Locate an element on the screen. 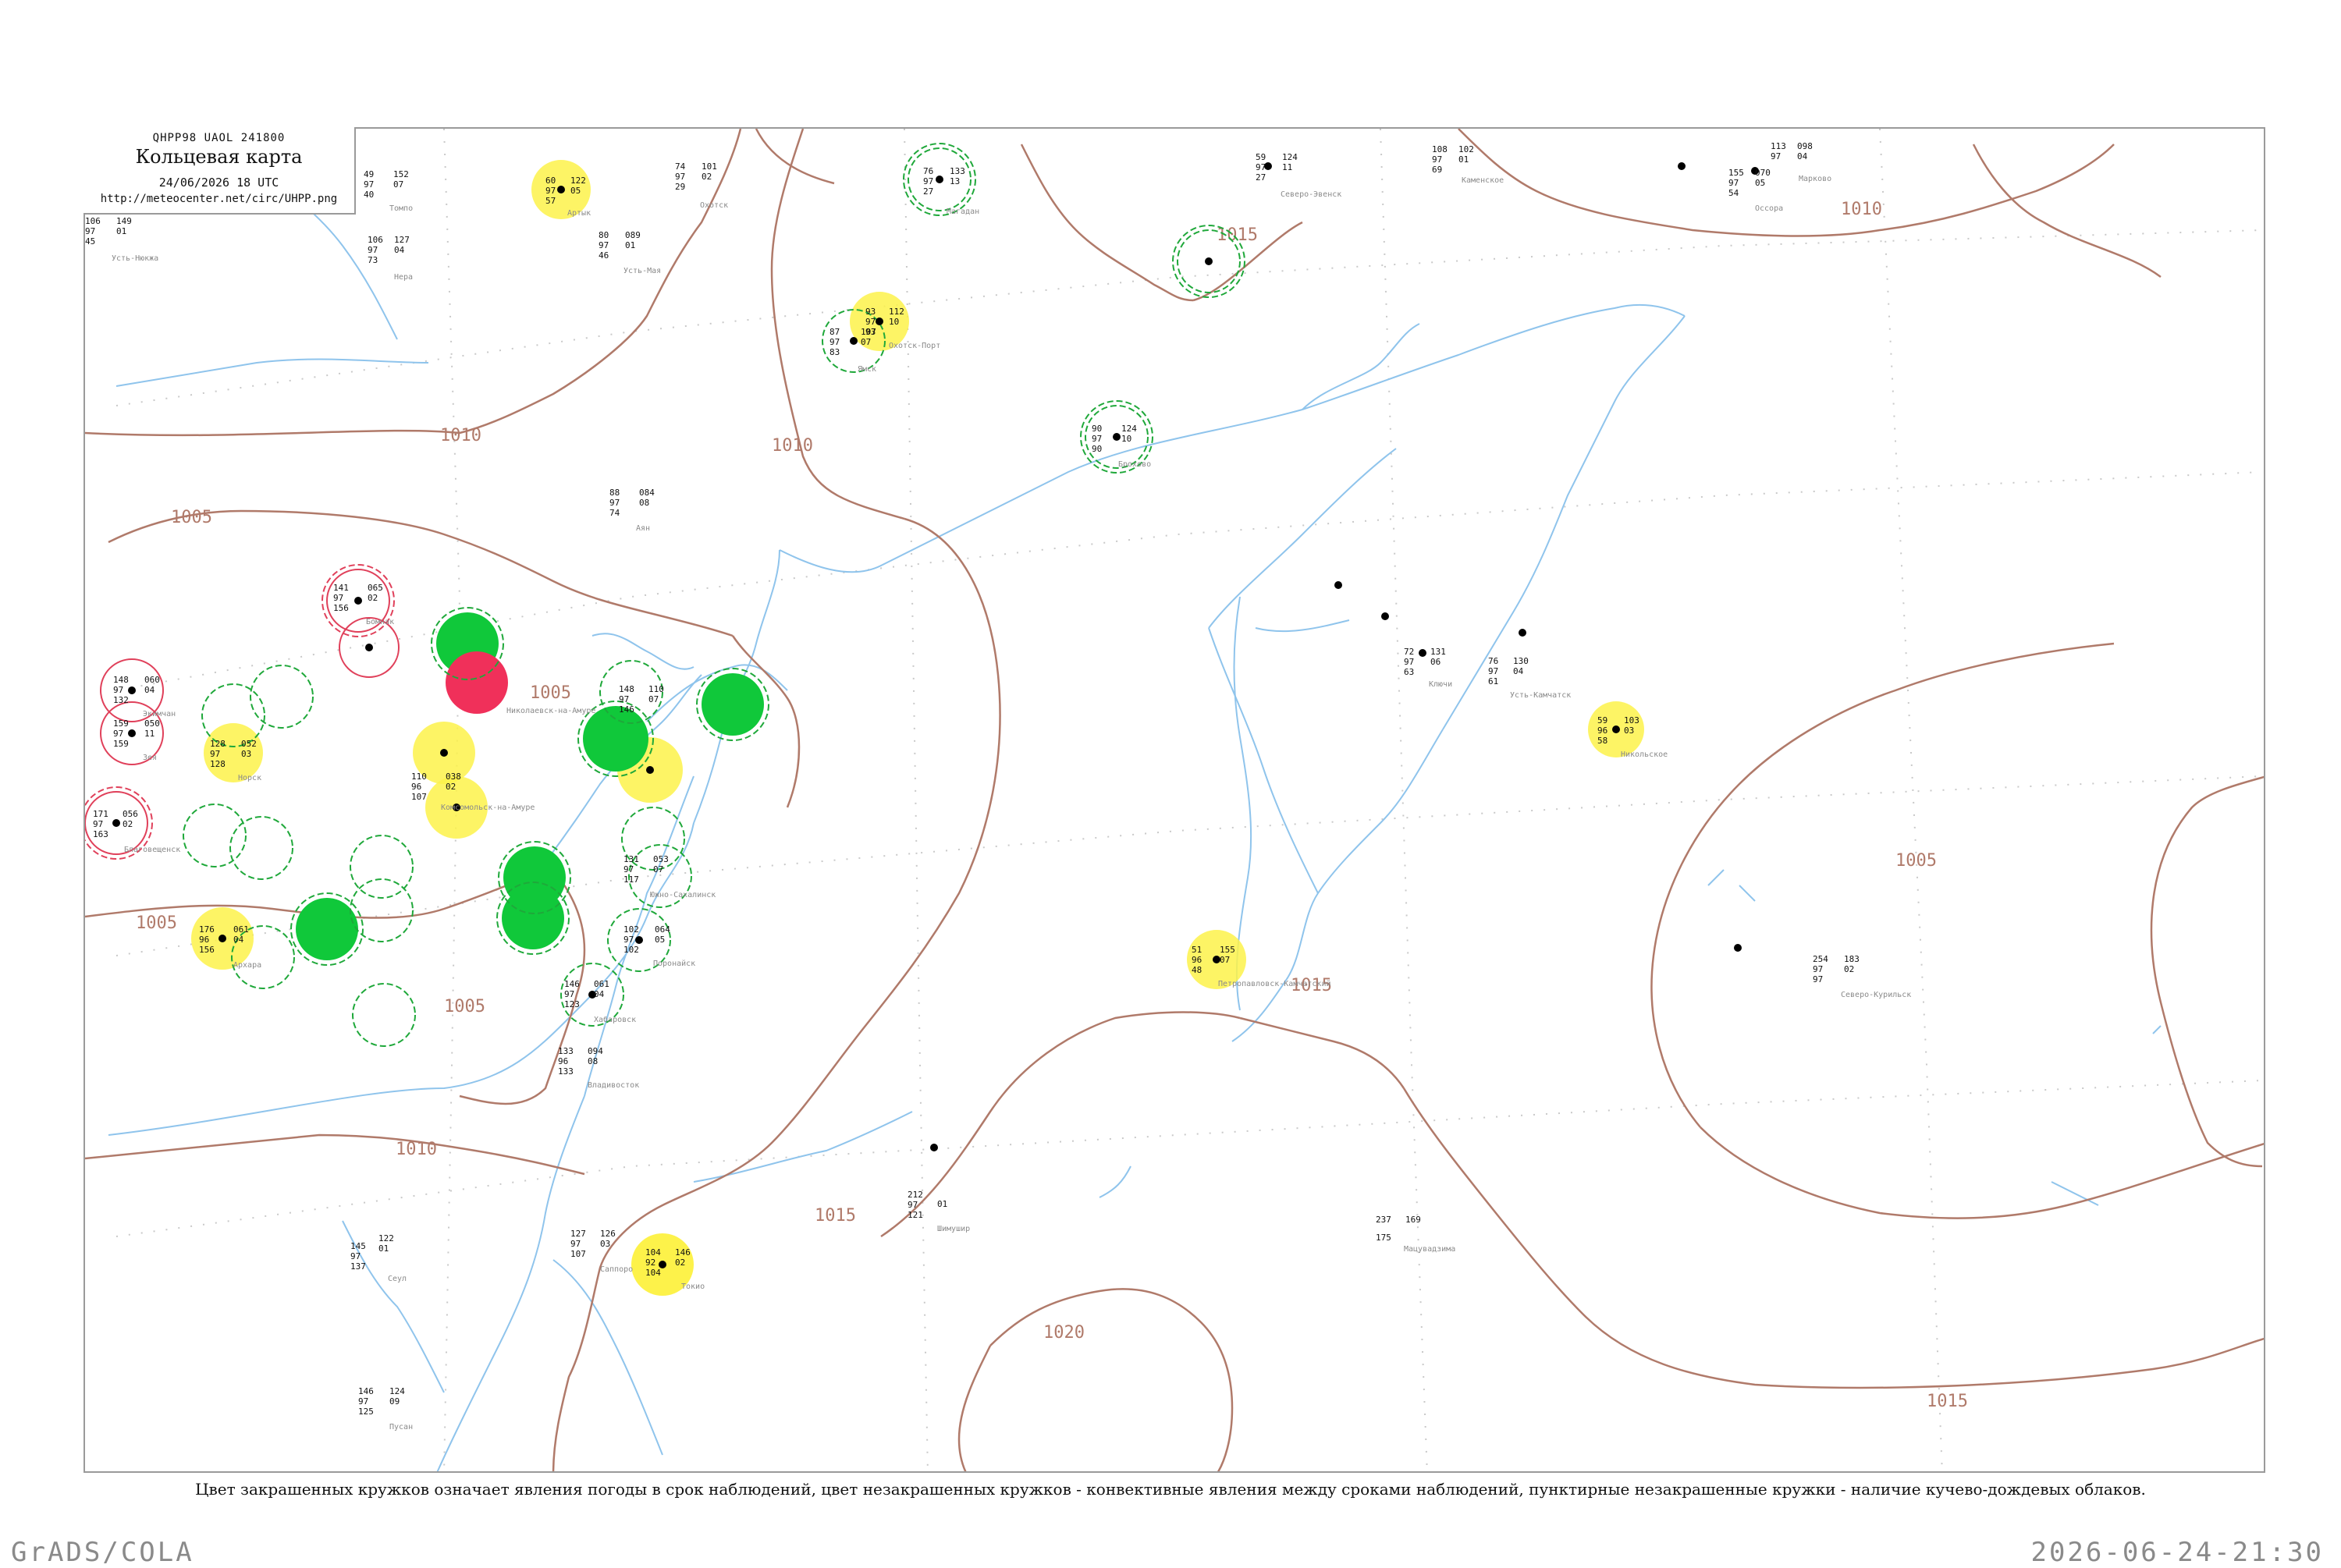  station-ekimchan: 148 97 132 is located at coordinates (121, 690).